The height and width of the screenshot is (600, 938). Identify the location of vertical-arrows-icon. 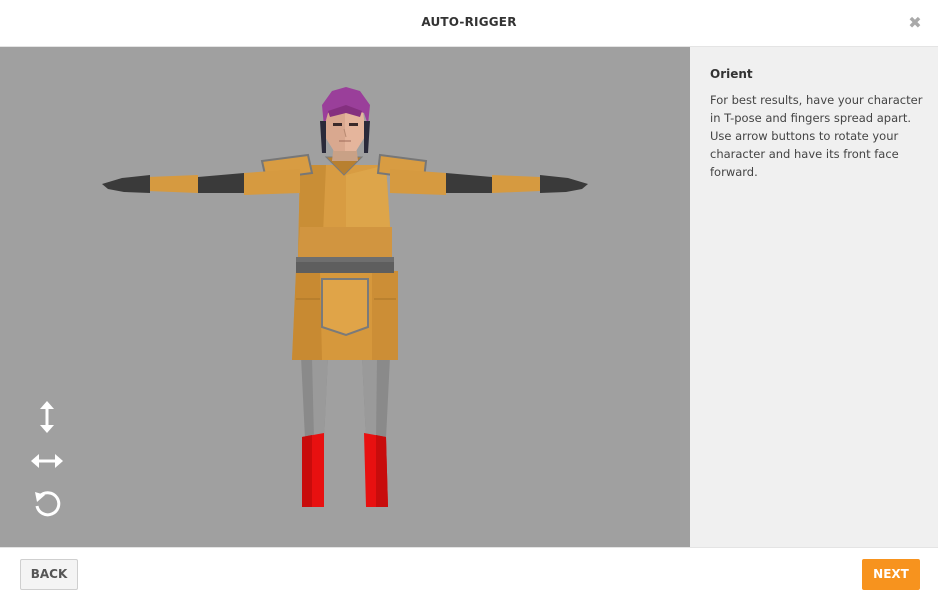
(47, 417).